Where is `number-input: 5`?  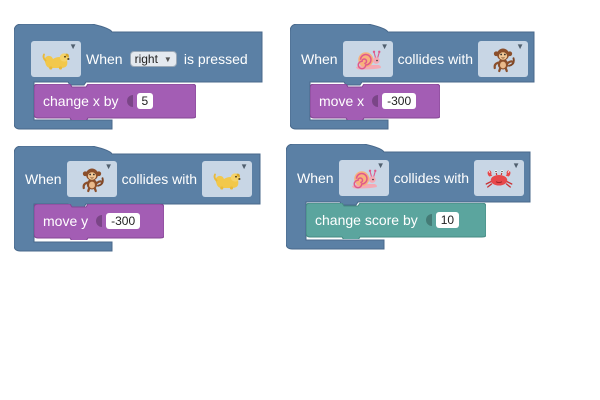
number-input: 5 is located at coordinates (145, 101).